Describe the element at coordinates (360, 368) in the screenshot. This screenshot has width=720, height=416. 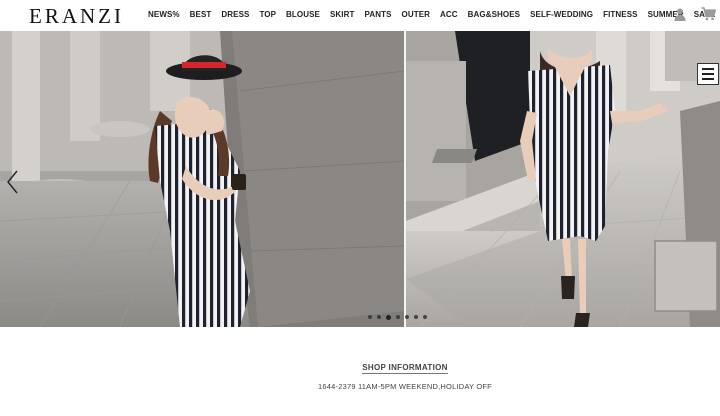
I see `shop-info-title-wrap: SHOP INFORMATION` at that location.